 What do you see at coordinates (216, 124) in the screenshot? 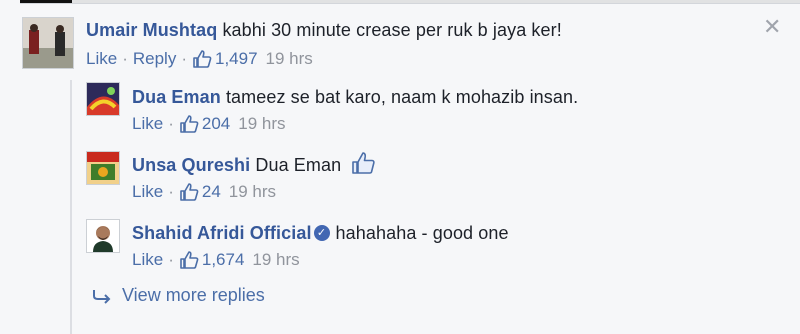
I see `like-count: 204` at bounding box center [216, 124].